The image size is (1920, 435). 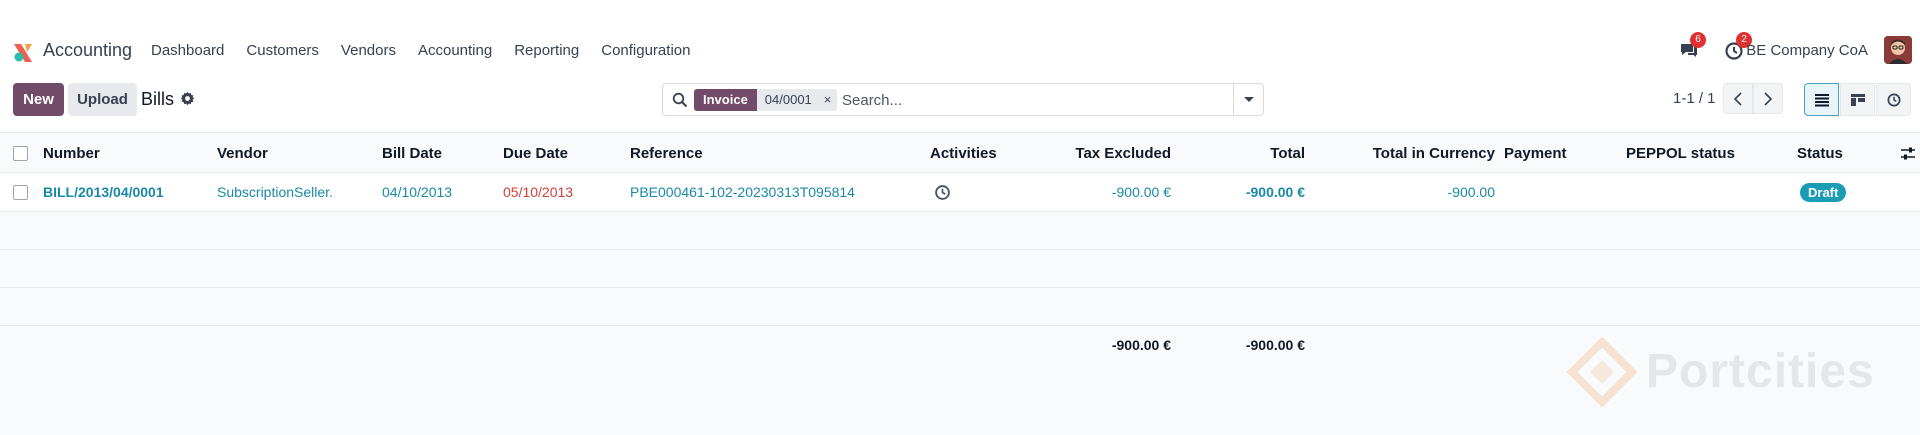 I want to click on footer-tax-excluded-sum: -900.00 €, so click(x=1141, y=345).